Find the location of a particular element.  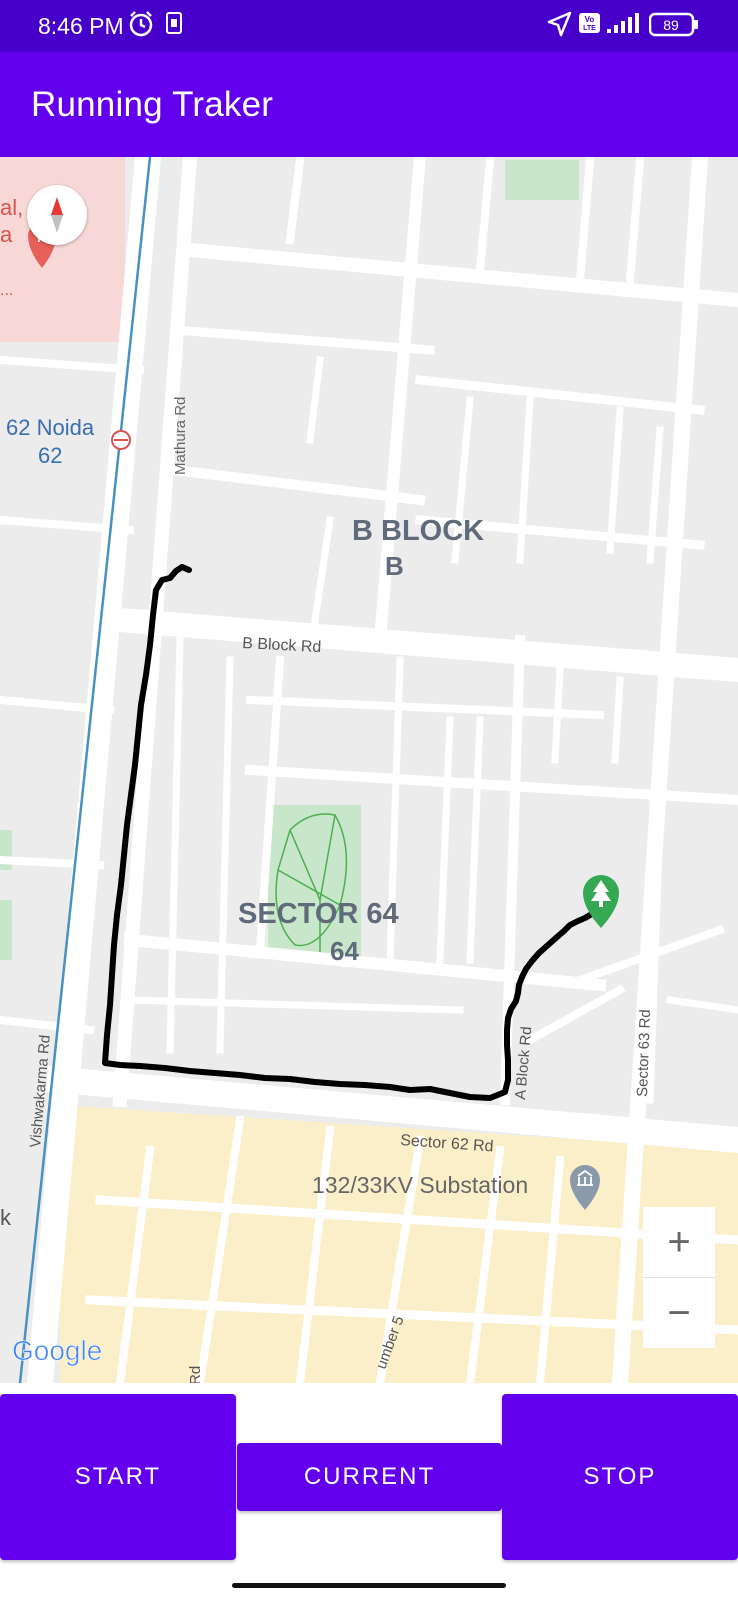

volte-icon: Vo LTE is located at coordinates (590, 26).